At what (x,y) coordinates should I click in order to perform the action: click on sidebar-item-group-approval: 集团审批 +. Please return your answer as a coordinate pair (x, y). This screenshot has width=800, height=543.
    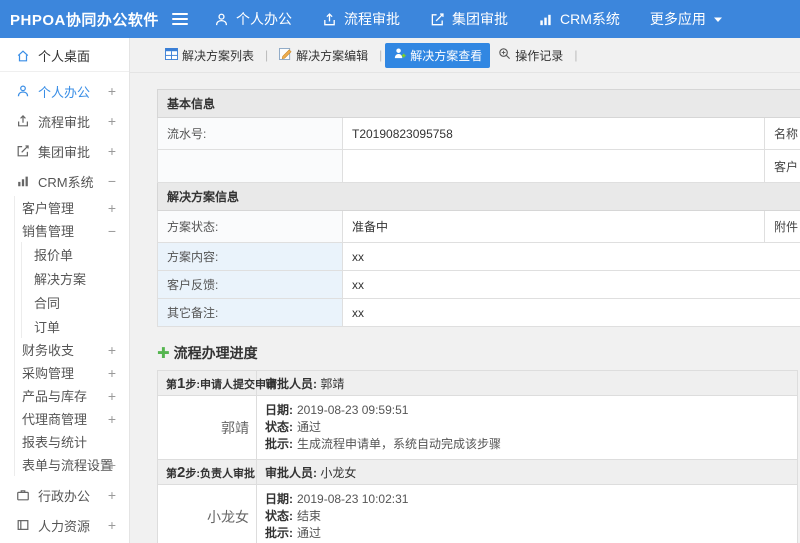
    Looking at the image, I should click on (64, 151).